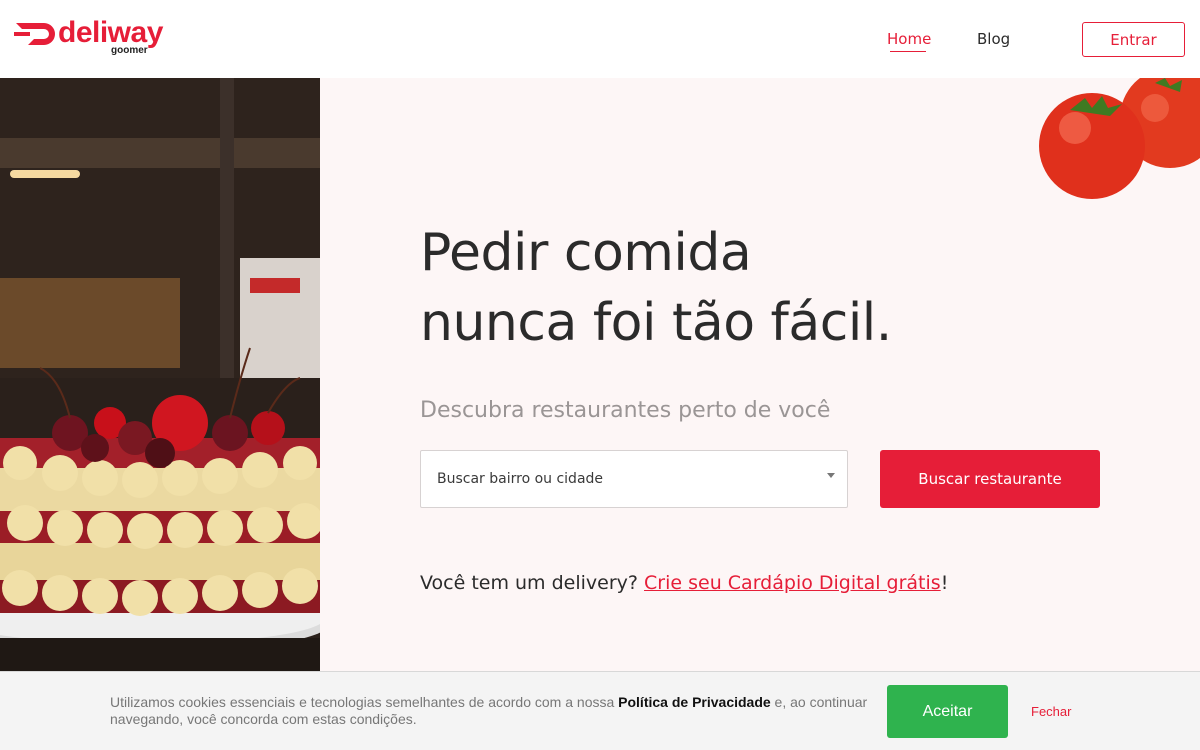 Image resolution: width=1200 pixels, height=750 pixels. I want to click on city-search-value: Buscar bairro ou cidade, so click(520, 479).